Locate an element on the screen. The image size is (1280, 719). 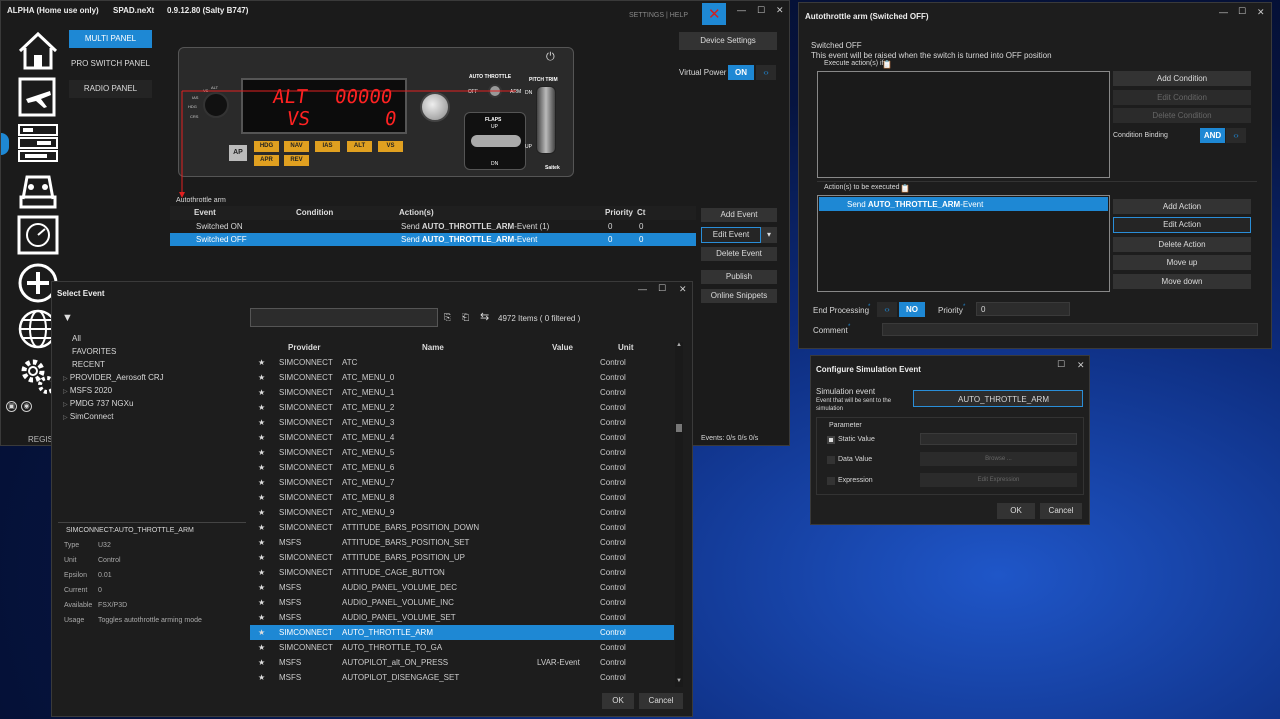
add-condition-button: Add Condition is located at coordinates (1182, 78).